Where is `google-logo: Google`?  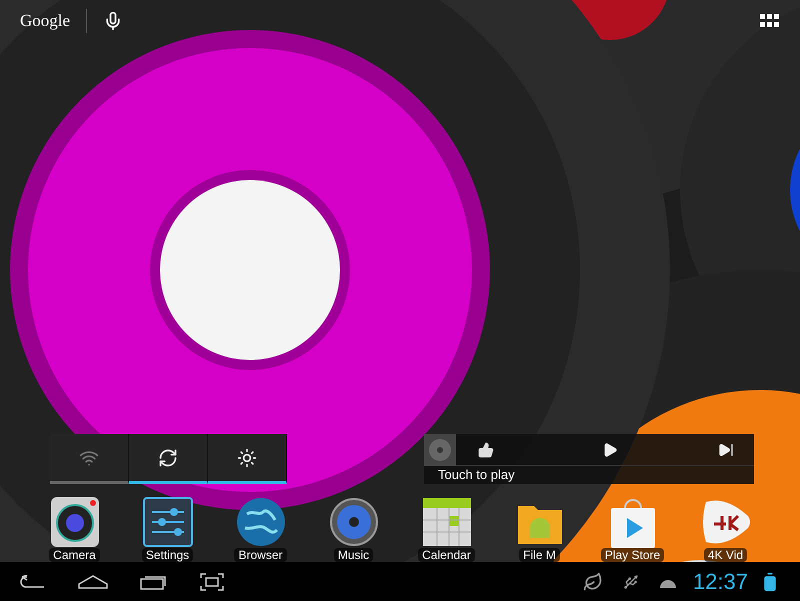
google-logo: Google is located at coordinates (45, 21).